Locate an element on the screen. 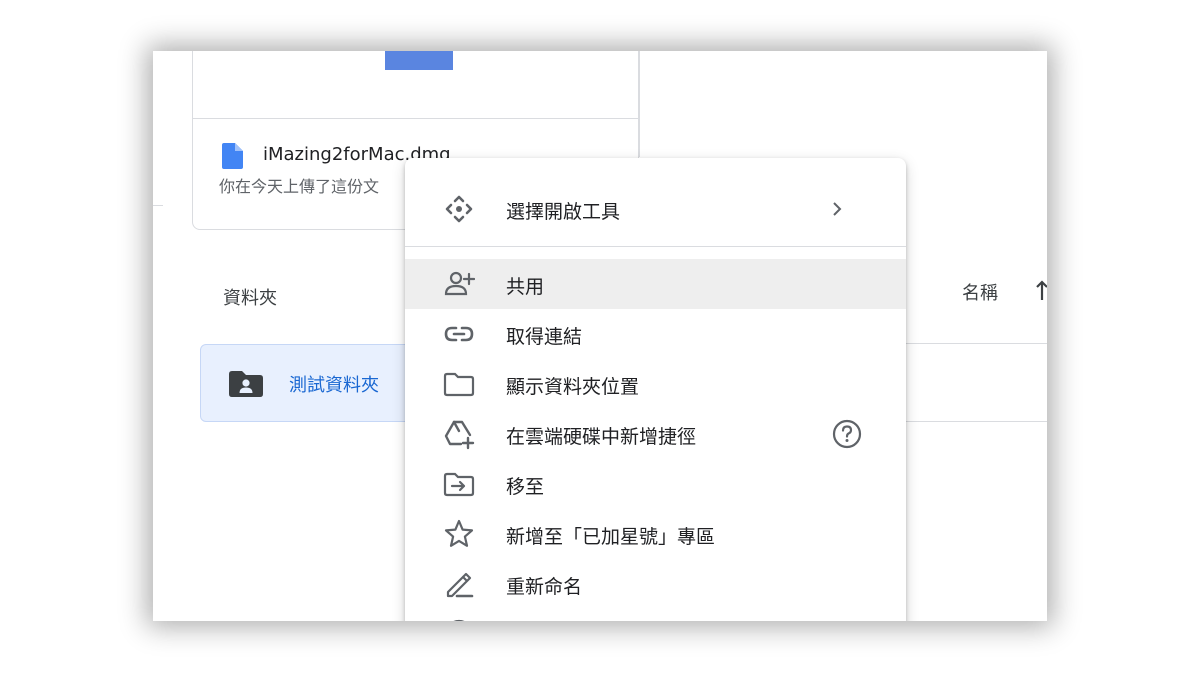 This screenshot has width=1200, height=699. move-arrows-icon is located at coordinates (459, 209).